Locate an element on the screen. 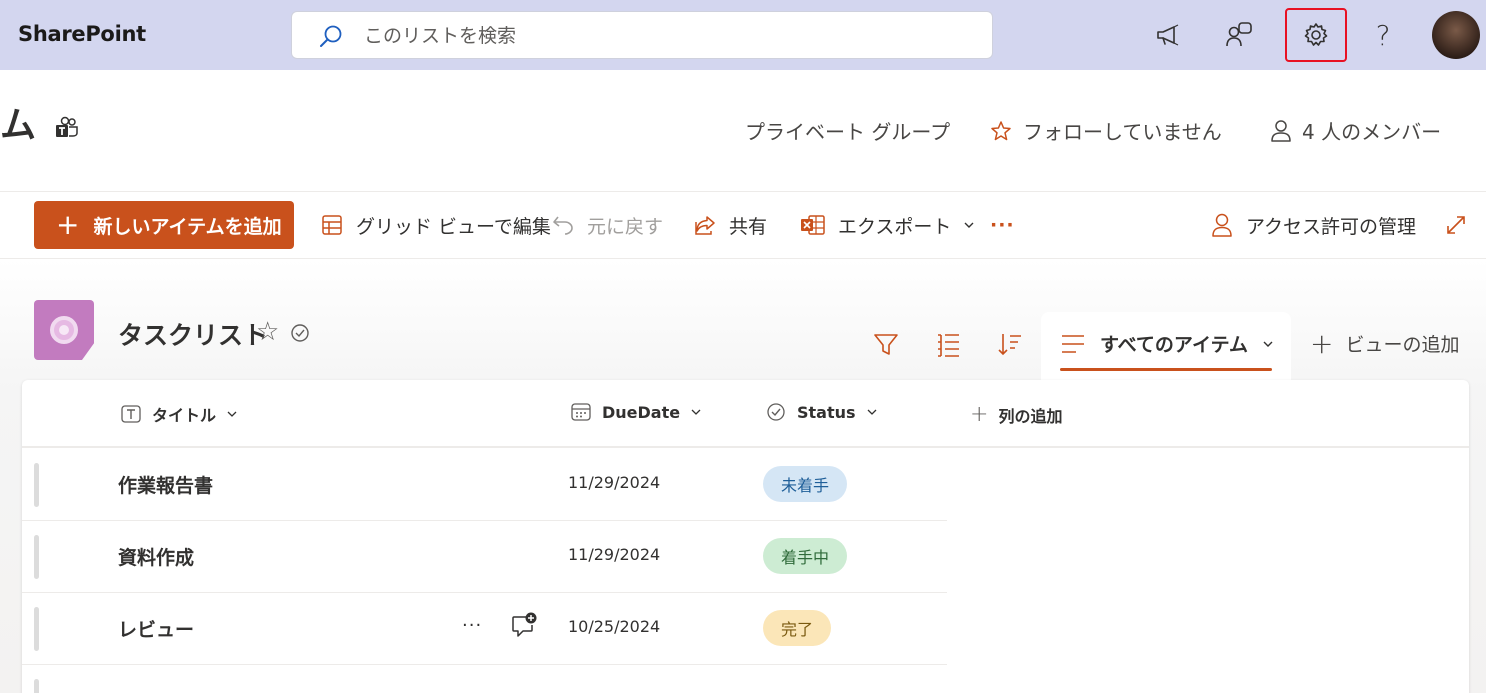 Image resolution: width=1486 pixels, height=693 pixels. manage-access-button: アクセス許可の管理 is located at coordinates (1313, 225).